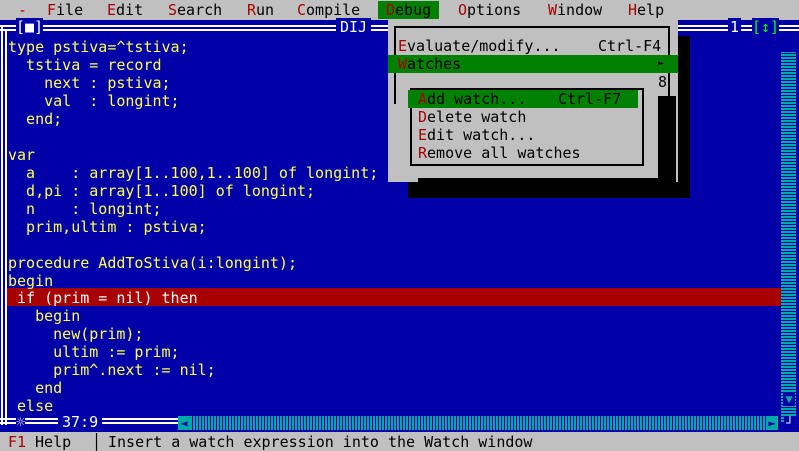 The image size is (799, 451). Describe the element at coordinates (302, 10) in the screenshot. I see `menu-compile-hotkey: C` at that location.